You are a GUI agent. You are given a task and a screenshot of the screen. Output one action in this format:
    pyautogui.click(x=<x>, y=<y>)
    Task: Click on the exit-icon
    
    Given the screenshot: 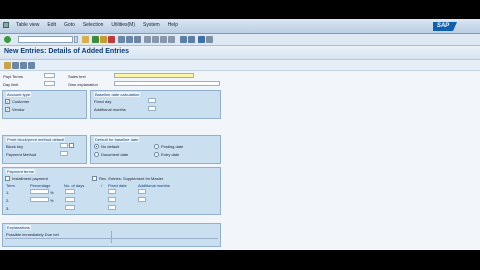 What is the action you would take?
    pyautogui.click(x=103, y=39)
    